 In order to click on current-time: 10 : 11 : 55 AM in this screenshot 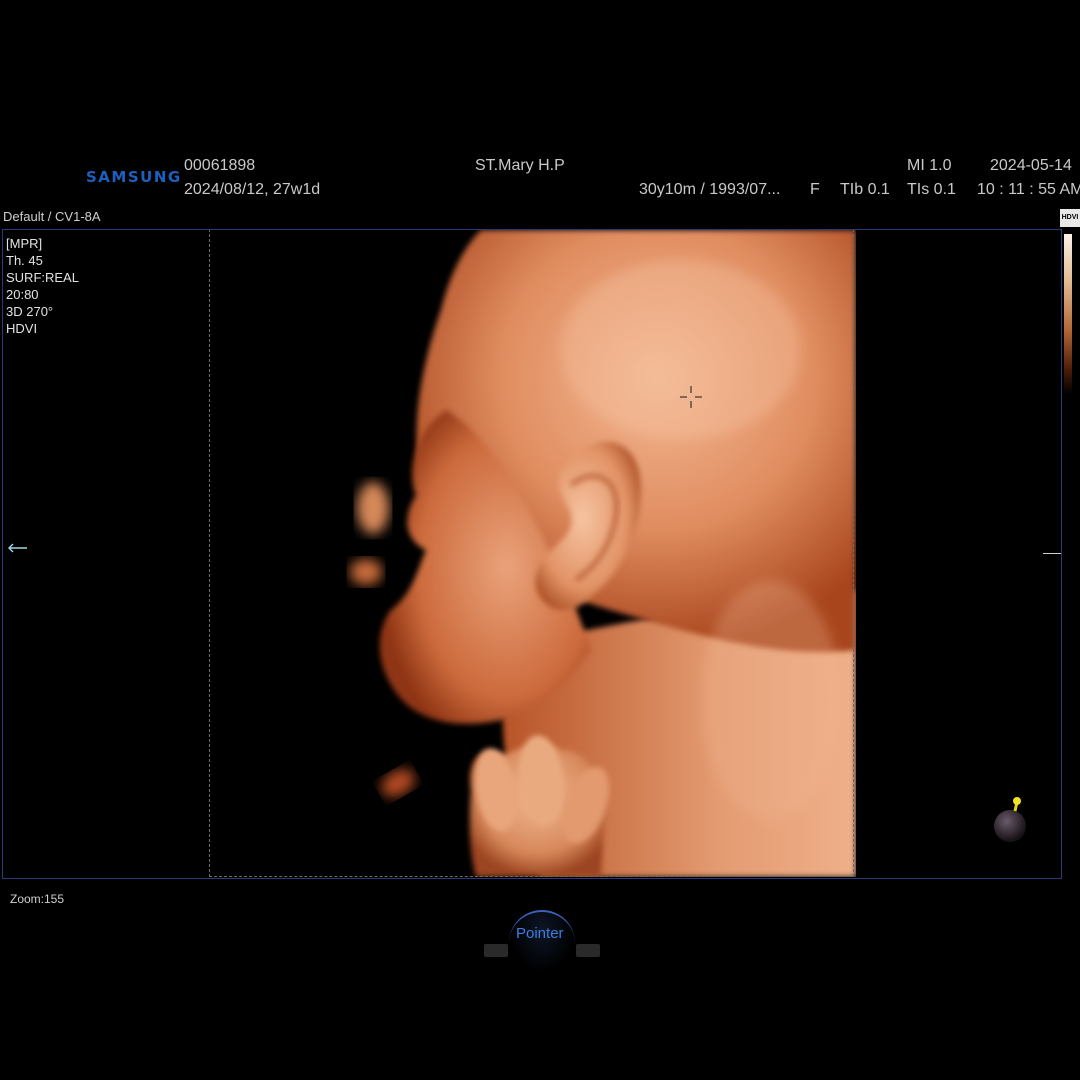, I will do `click(1028, 189)`.